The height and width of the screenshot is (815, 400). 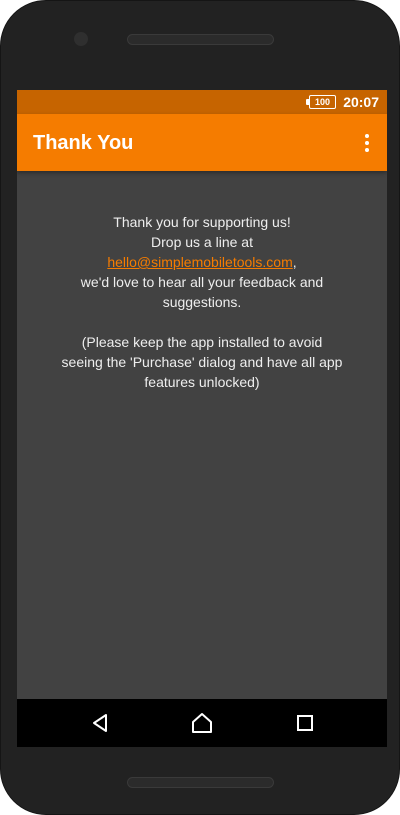 I want to click on message-line: Thank you for supporting us!, so click(x=202, y=222).